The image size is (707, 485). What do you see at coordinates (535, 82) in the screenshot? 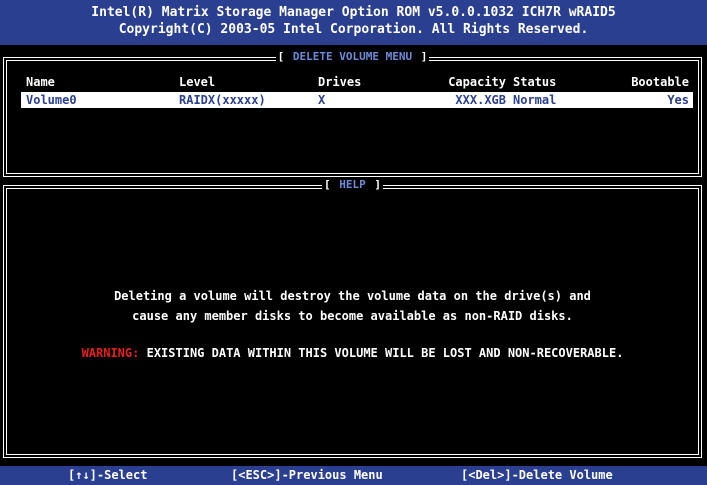
I see `column-status: Status` at bounding box center [535, 82].